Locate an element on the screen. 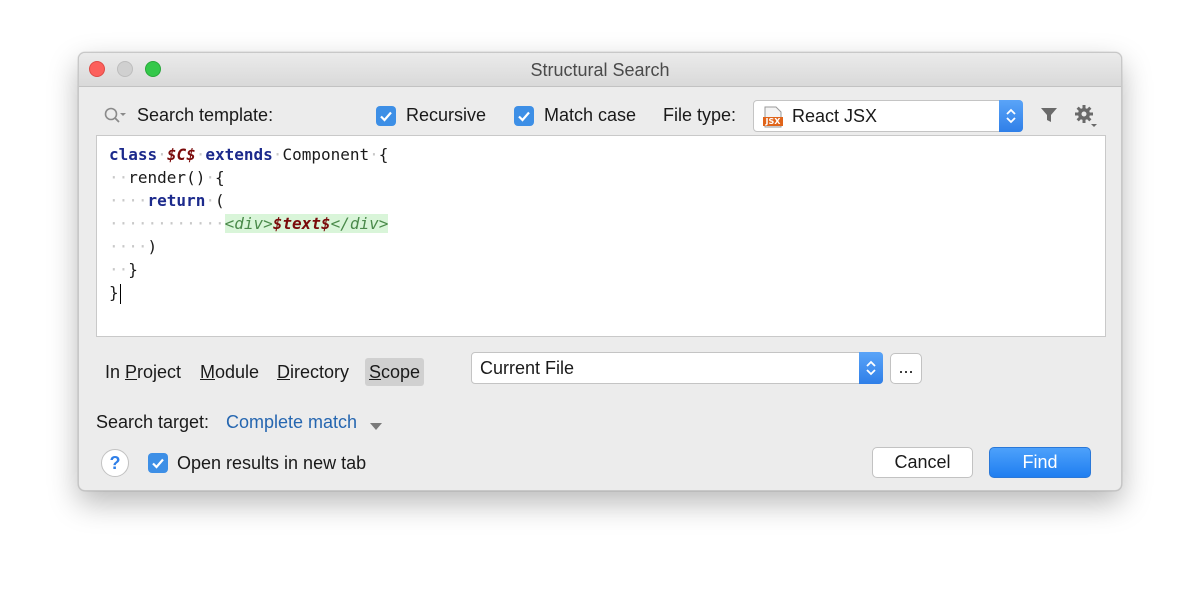  tab-scope: Scope is located at coordinates (395, 372).